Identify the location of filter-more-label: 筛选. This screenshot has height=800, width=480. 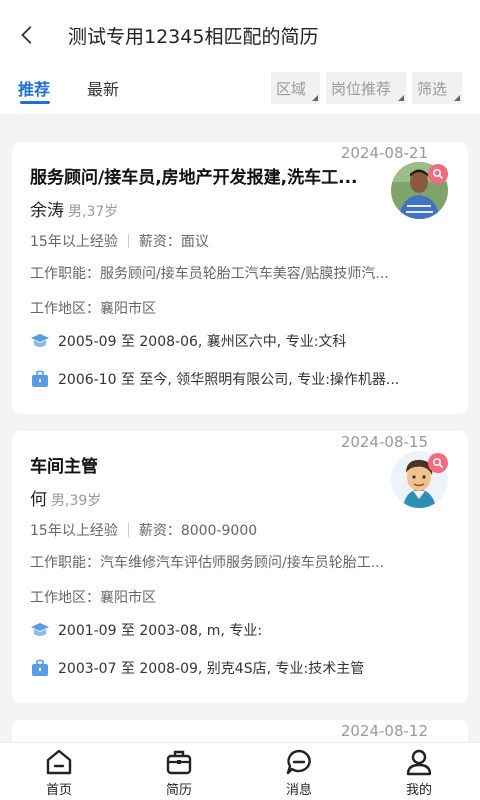
(432, 88).